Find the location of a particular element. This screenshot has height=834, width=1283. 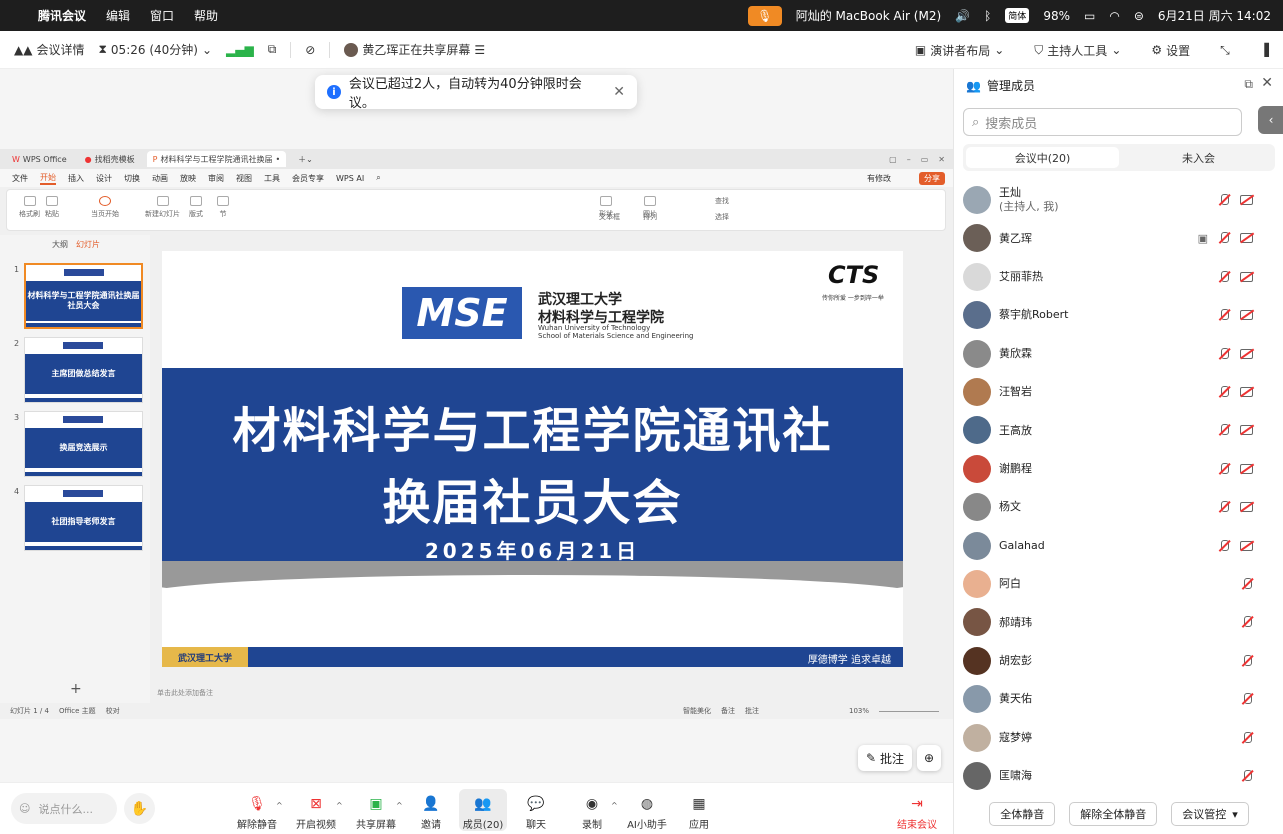

slide-thumbnail-4: 社团指导老师发言 is located at coordinates (83, 518).